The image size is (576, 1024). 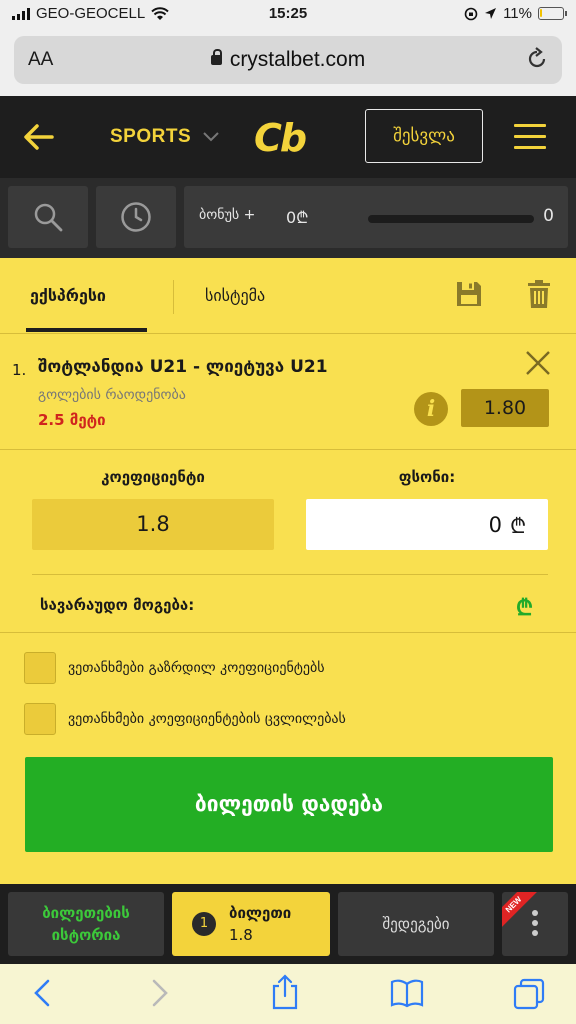 I want to click on clock-icon, so click(x=136, y=217).